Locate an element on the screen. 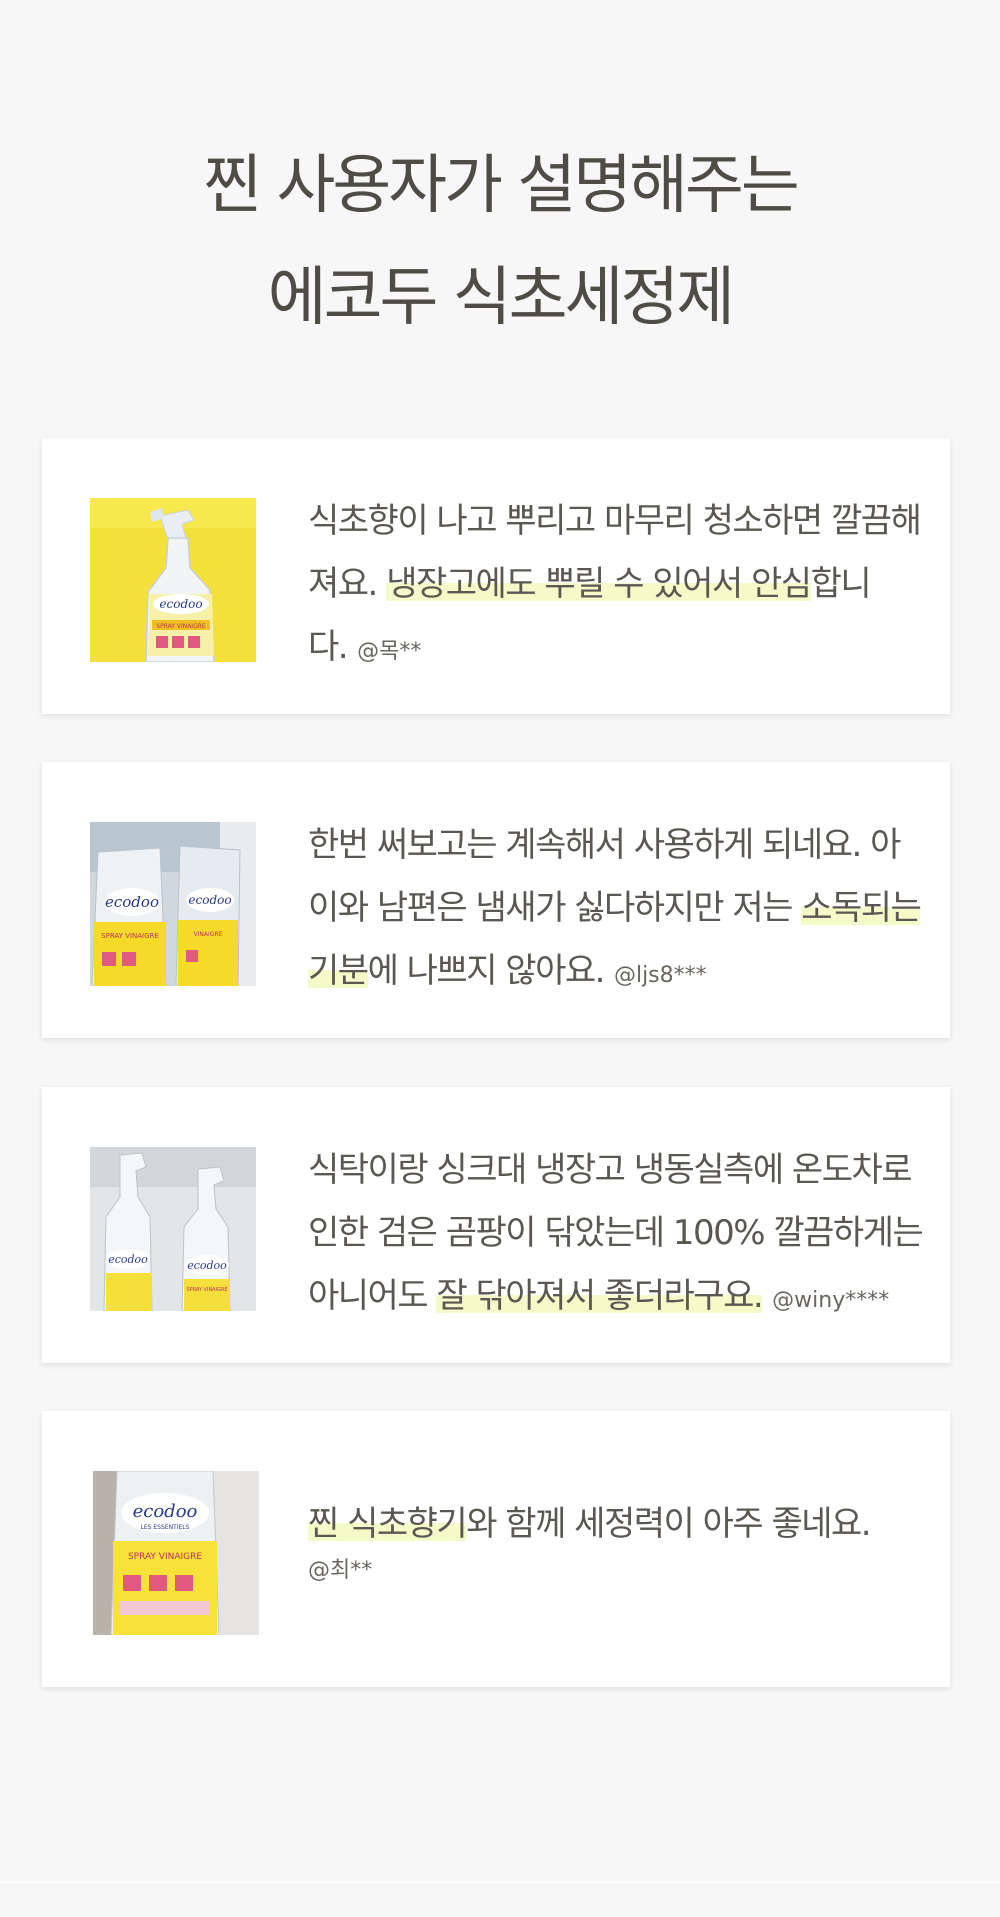 The height and width of the screenshot is (1917, 1000). page-title-line2: 에코두 식초세정제 is located at coordinates (501, 298).